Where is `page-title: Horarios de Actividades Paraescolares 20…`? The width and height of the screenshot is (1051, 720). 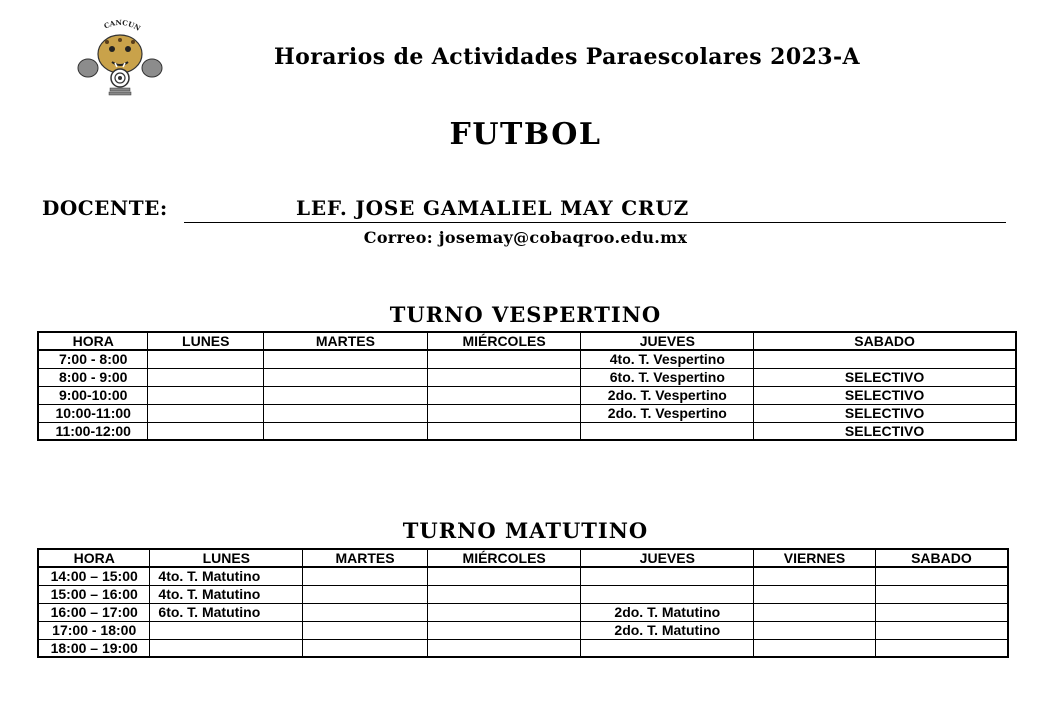 page-title: Horarios de Actividades Paraescolares 20… is located at coordinates (567, 57).